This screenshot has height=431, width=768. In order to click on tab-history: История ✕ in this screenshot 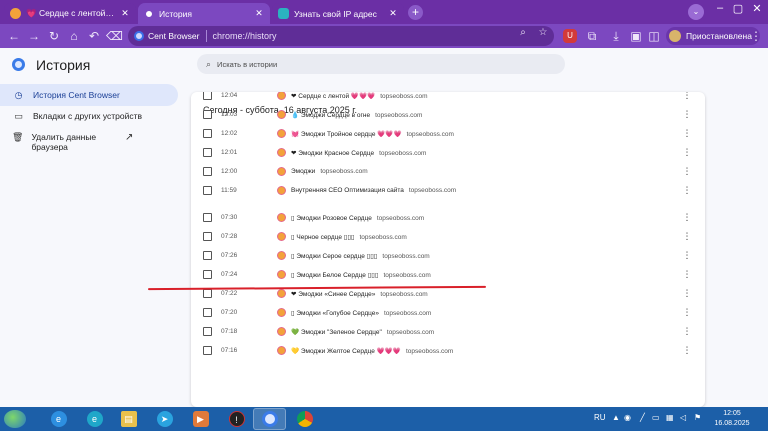, I will do `click(204, 13)`.